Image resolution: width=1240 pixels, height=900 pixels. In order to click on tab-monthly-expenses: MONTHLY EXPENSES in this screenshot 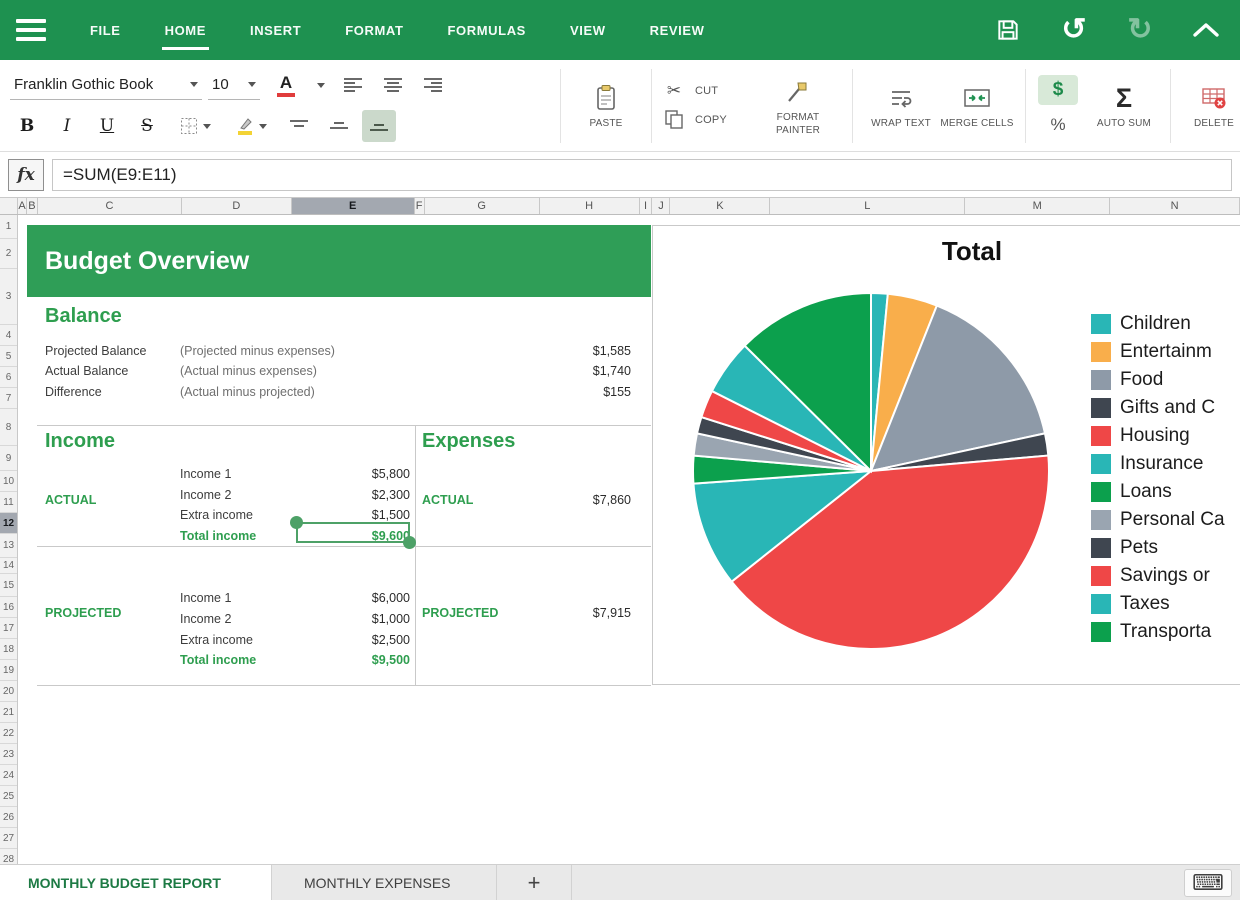, I will do `click(384, 882)`.